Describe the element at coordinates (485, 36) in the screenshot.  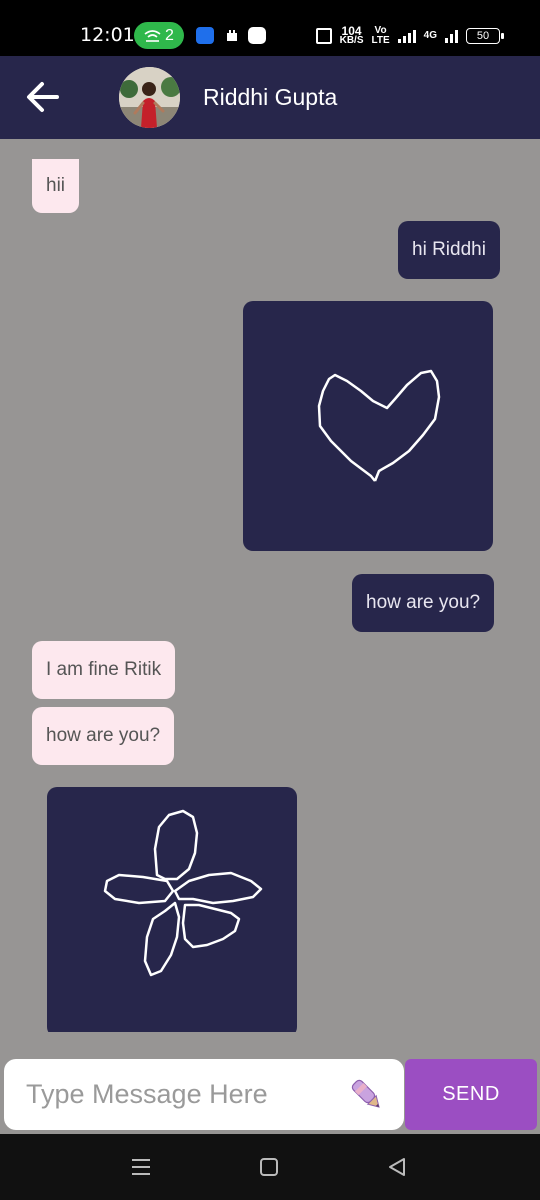
I see `battery-icon: 50` at that location.